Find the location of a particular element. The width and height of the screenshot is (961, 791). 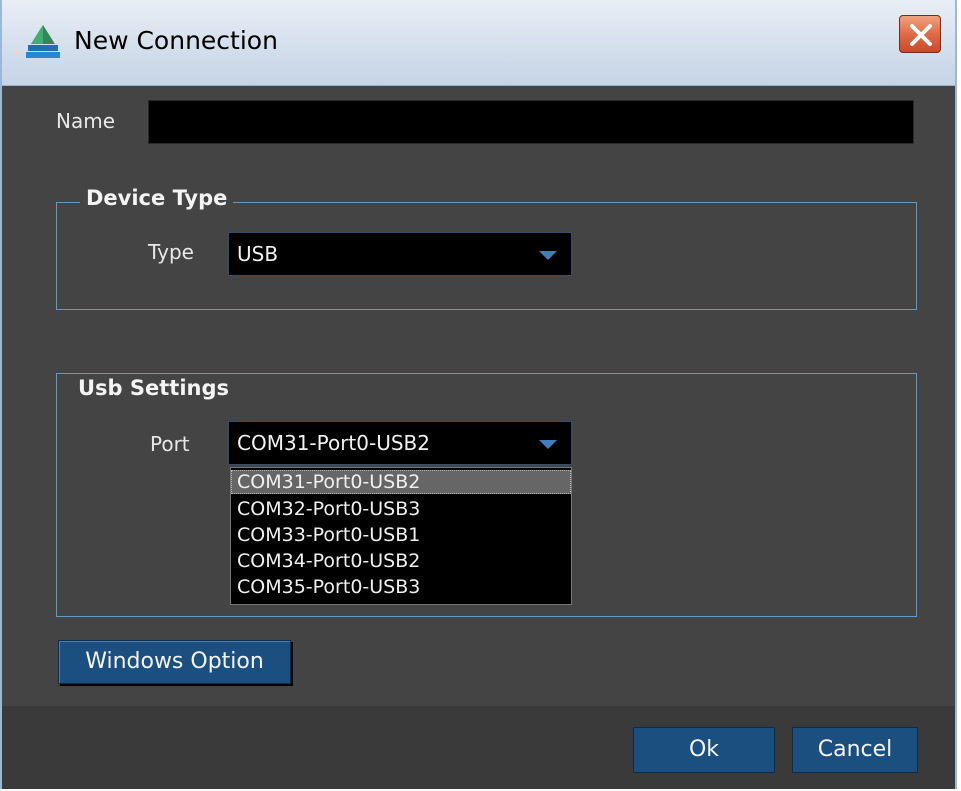

port-select-value: COM31-Port0-USB2 is located at coordinates (333, 443).